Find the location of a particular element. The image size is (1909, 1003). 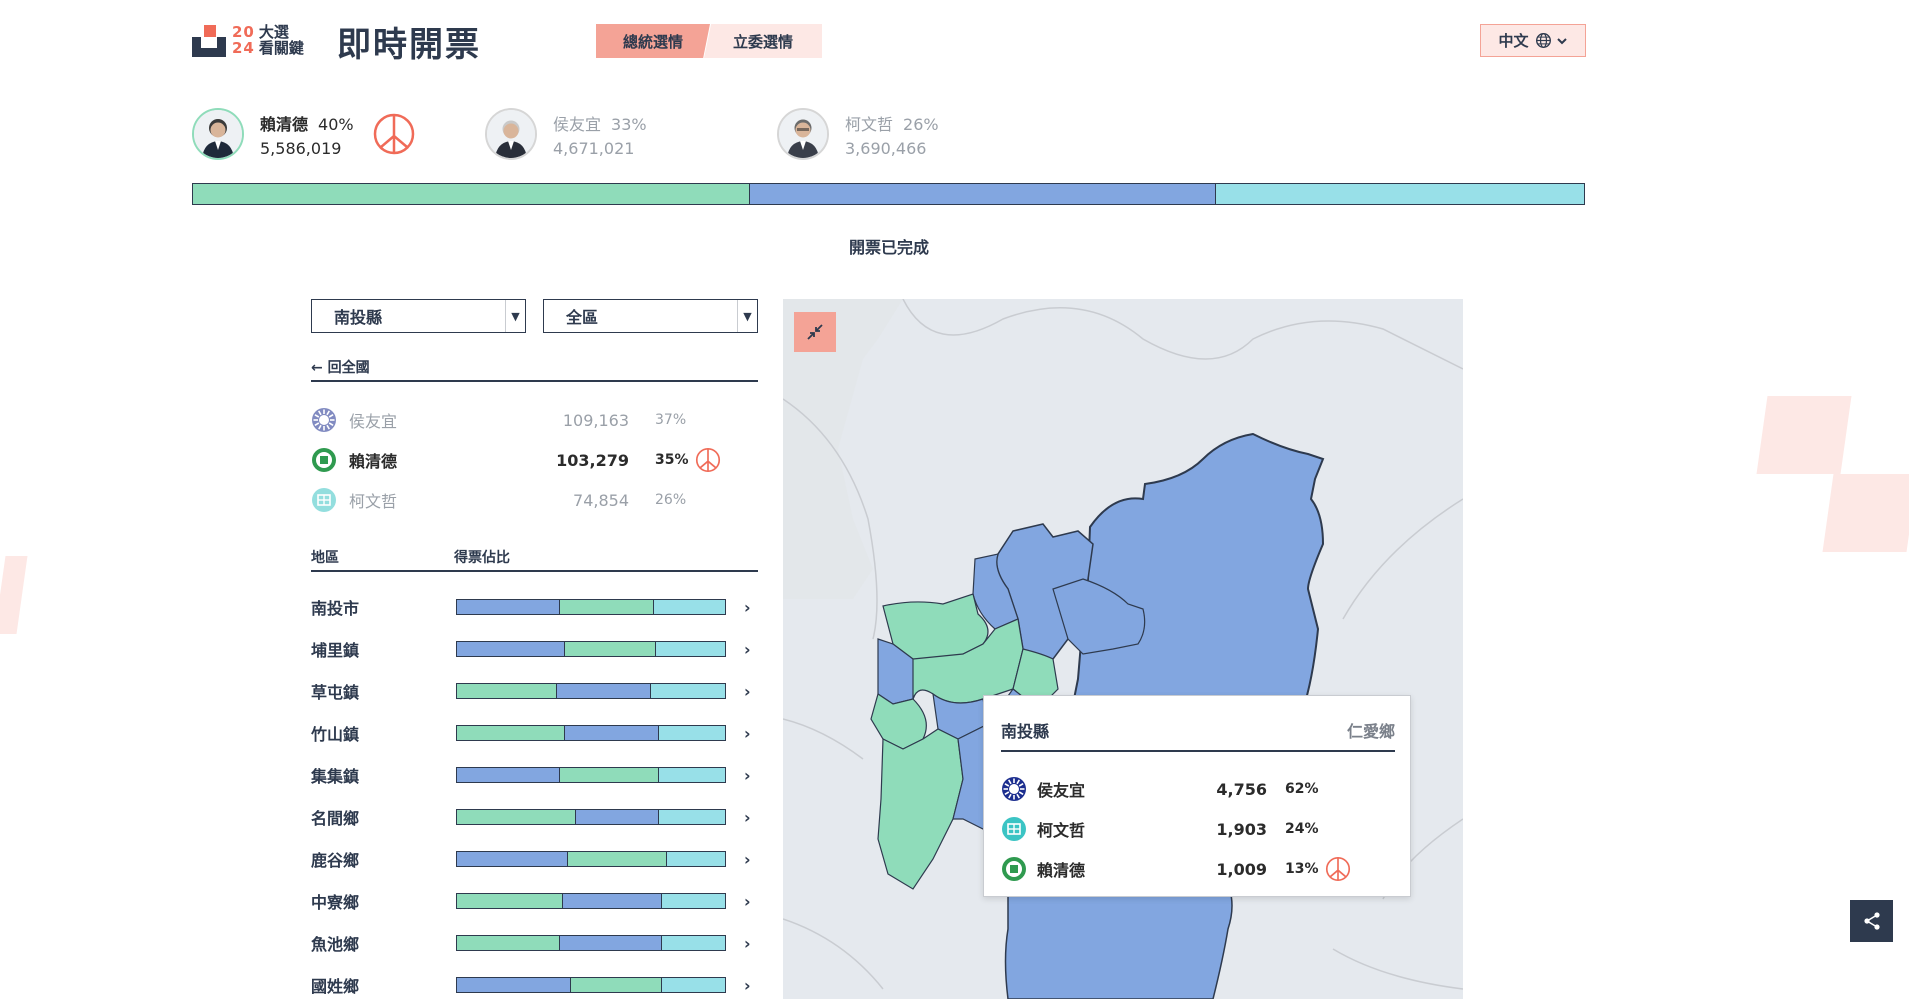

candidate-pct: 35% is located at coordinates (672, 460).